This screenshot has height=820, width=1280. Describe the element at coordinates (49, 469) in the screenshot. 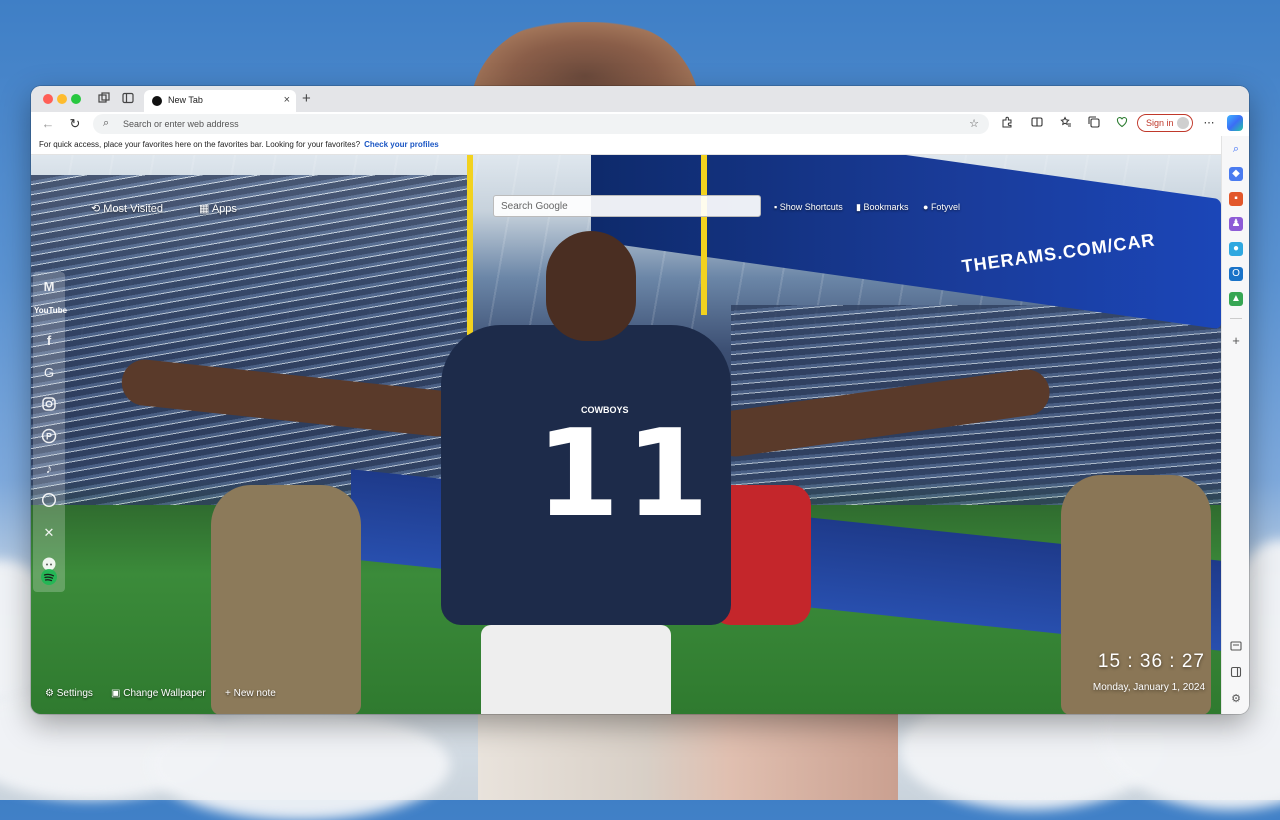

I see `tiktok-icon: ♪` at that location.